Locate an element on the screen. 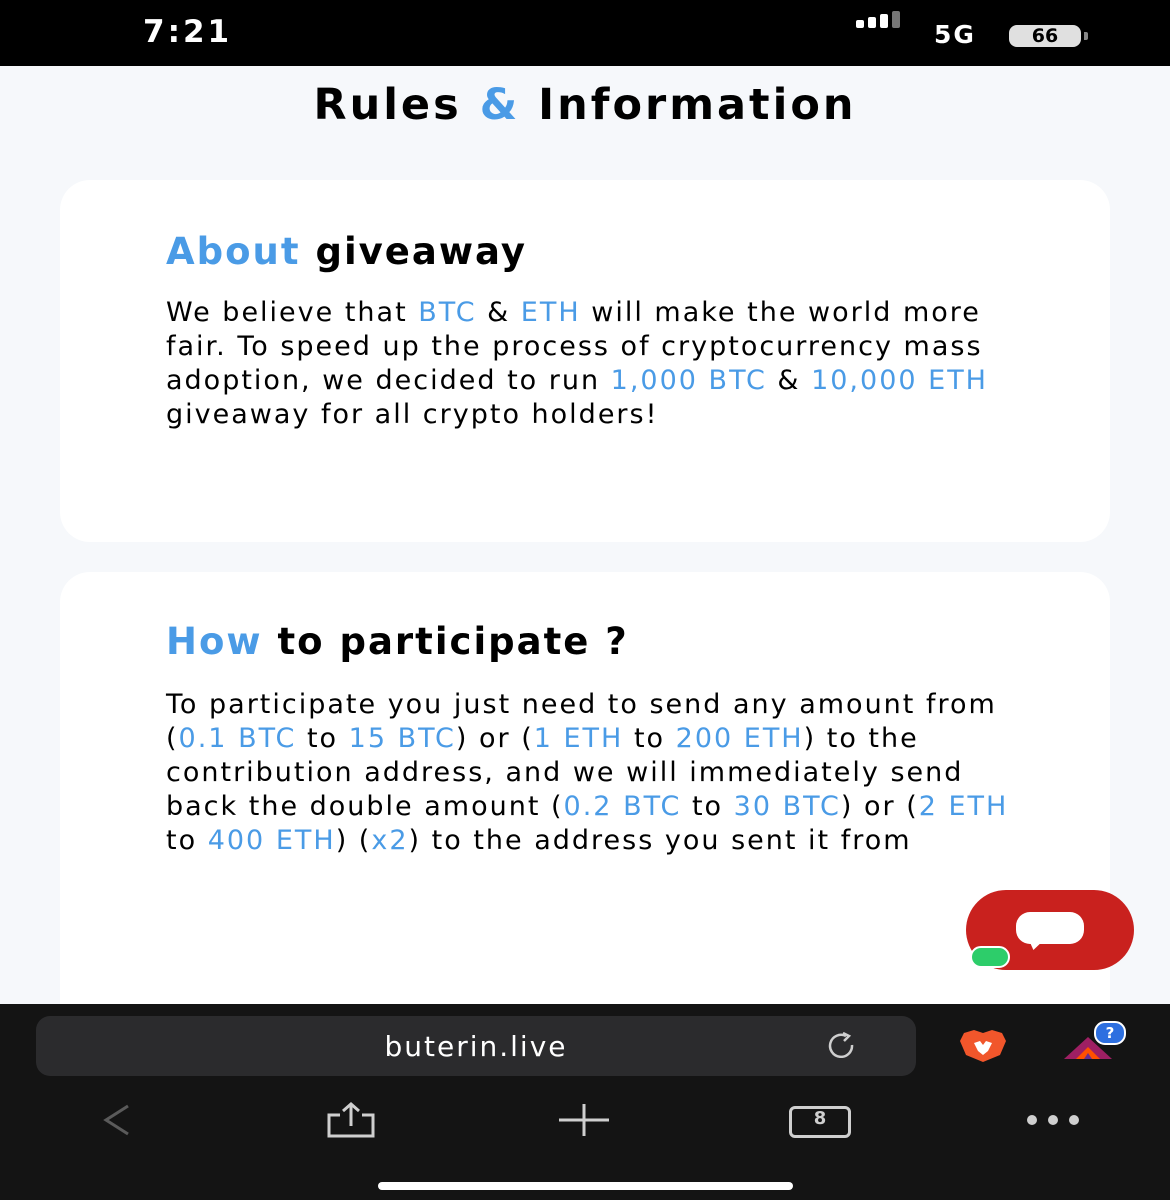  page-title: Rules & Information is located at coordinates (585, 105).